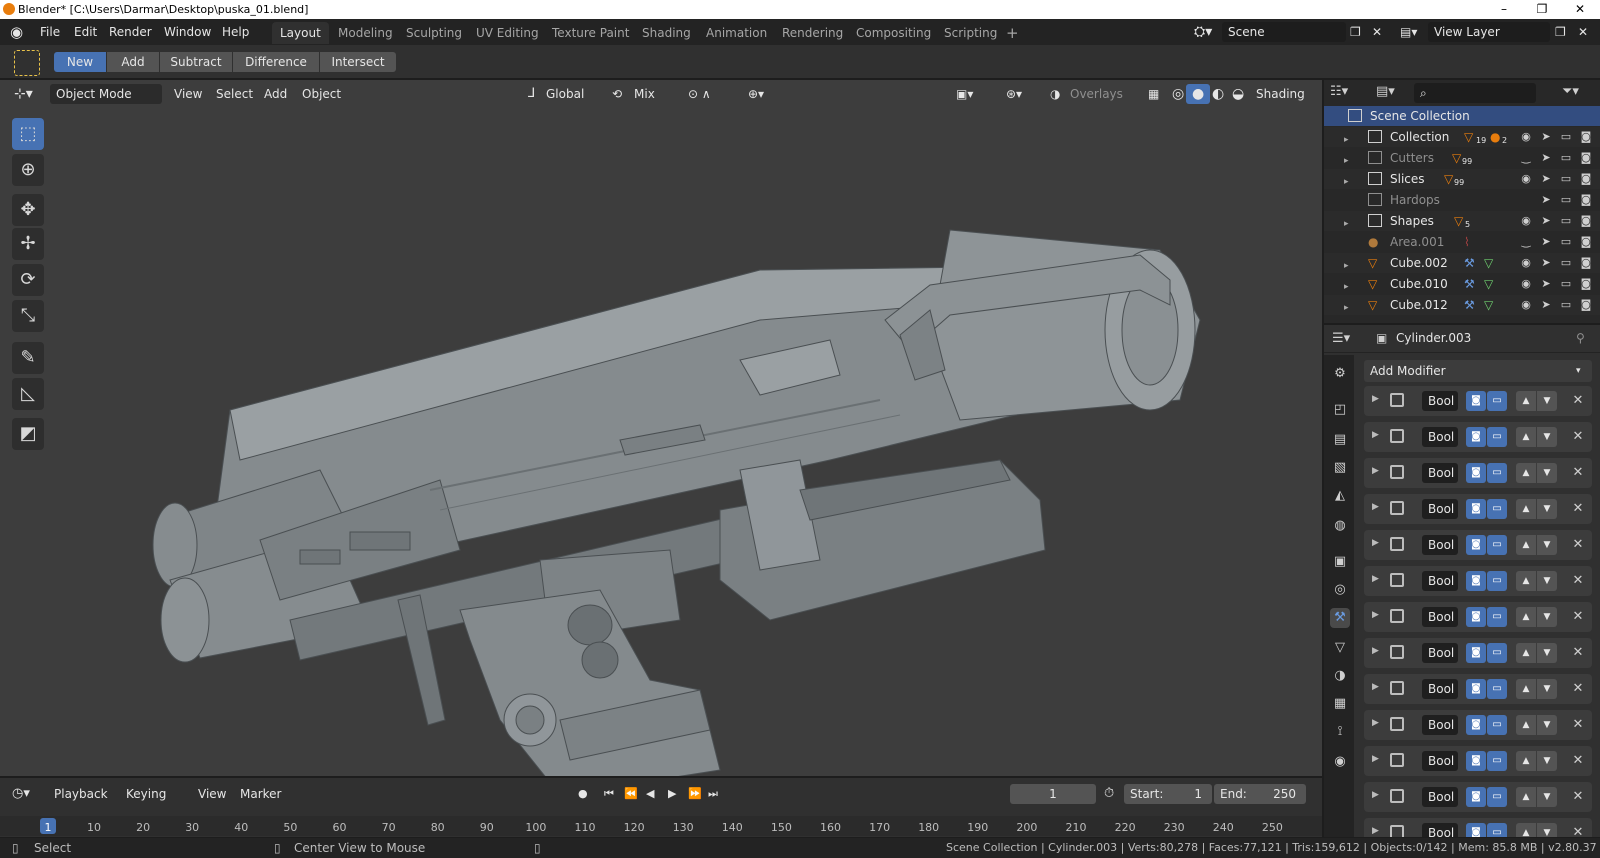  What do you see at coordinates (1284, 32) in the screenshot?
I see `scene-field: Scene` at bounding box center [1284, 32].